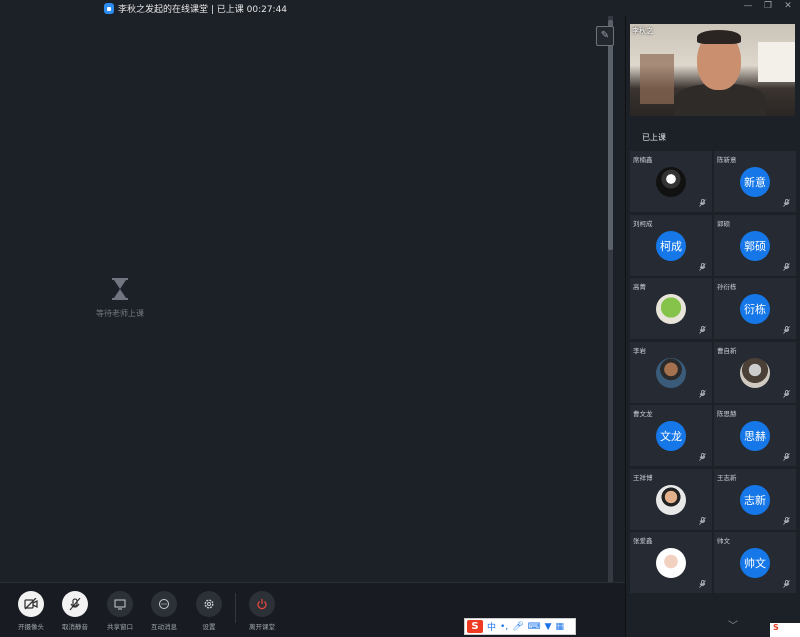 The image size is (800, 637). I want to click on interactive-messages-button: 互动消息, so click(164, 611).